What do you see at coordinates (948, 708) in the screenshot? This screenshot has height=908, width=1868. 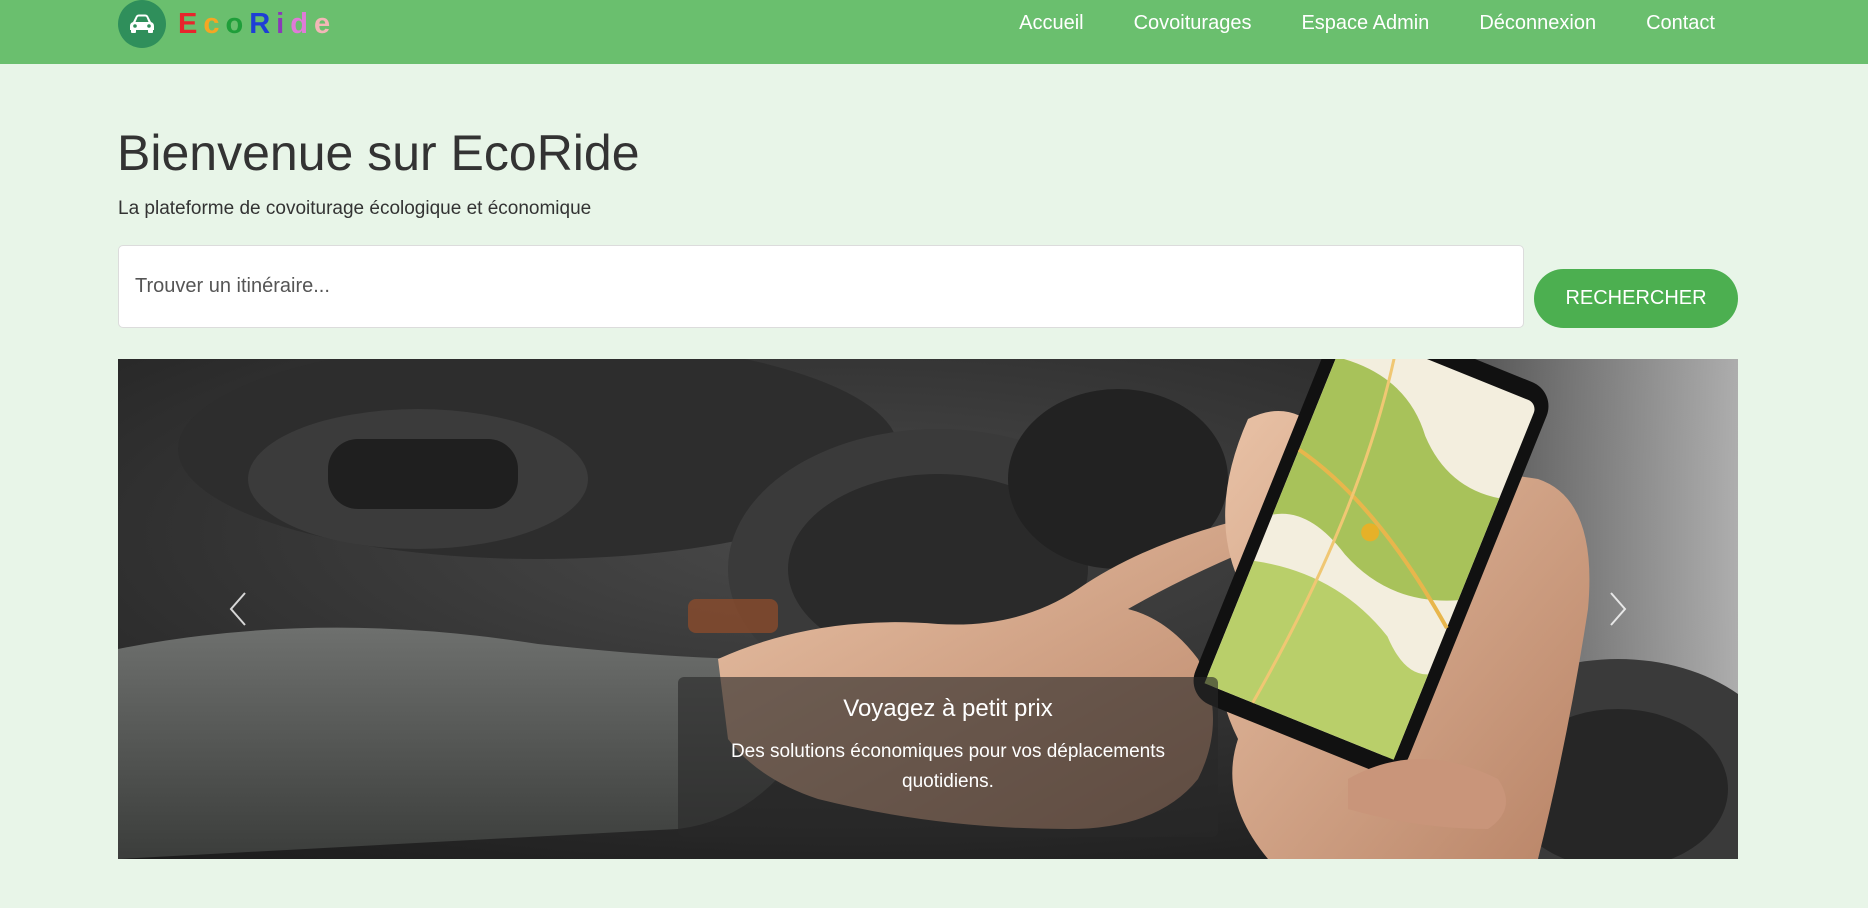 I see `slide-title: Voyagez à petit prix` at bounding box center [948, 708].